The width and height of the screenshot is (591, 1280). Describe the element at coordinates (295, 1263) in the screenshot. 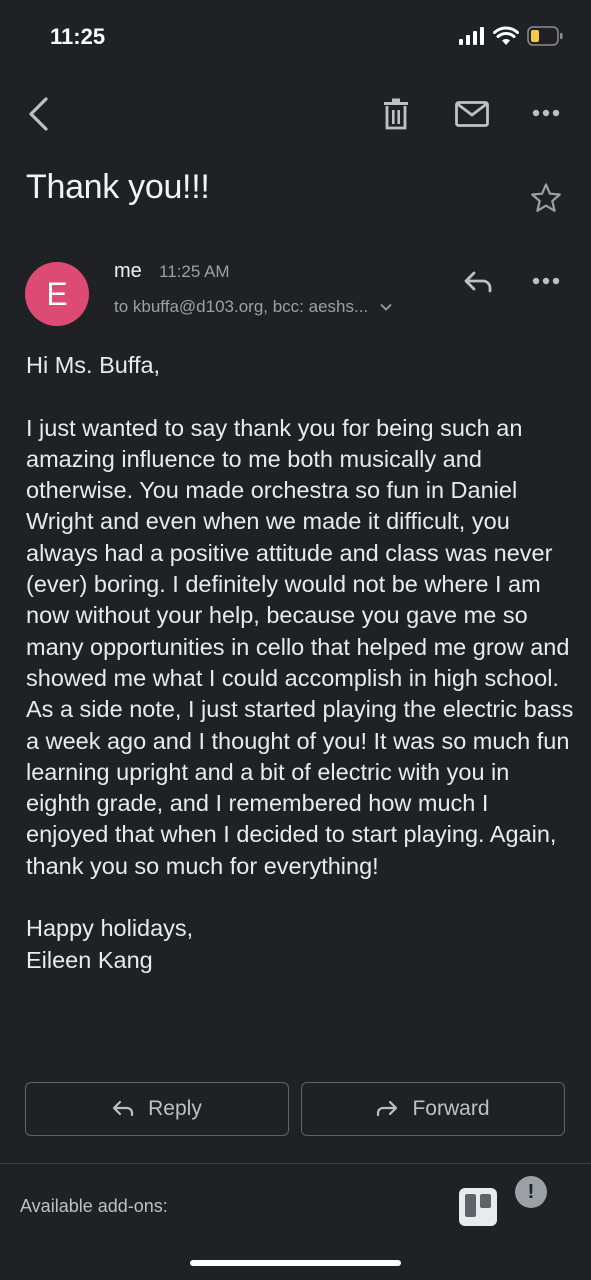

I see `home-indicator` at that location.